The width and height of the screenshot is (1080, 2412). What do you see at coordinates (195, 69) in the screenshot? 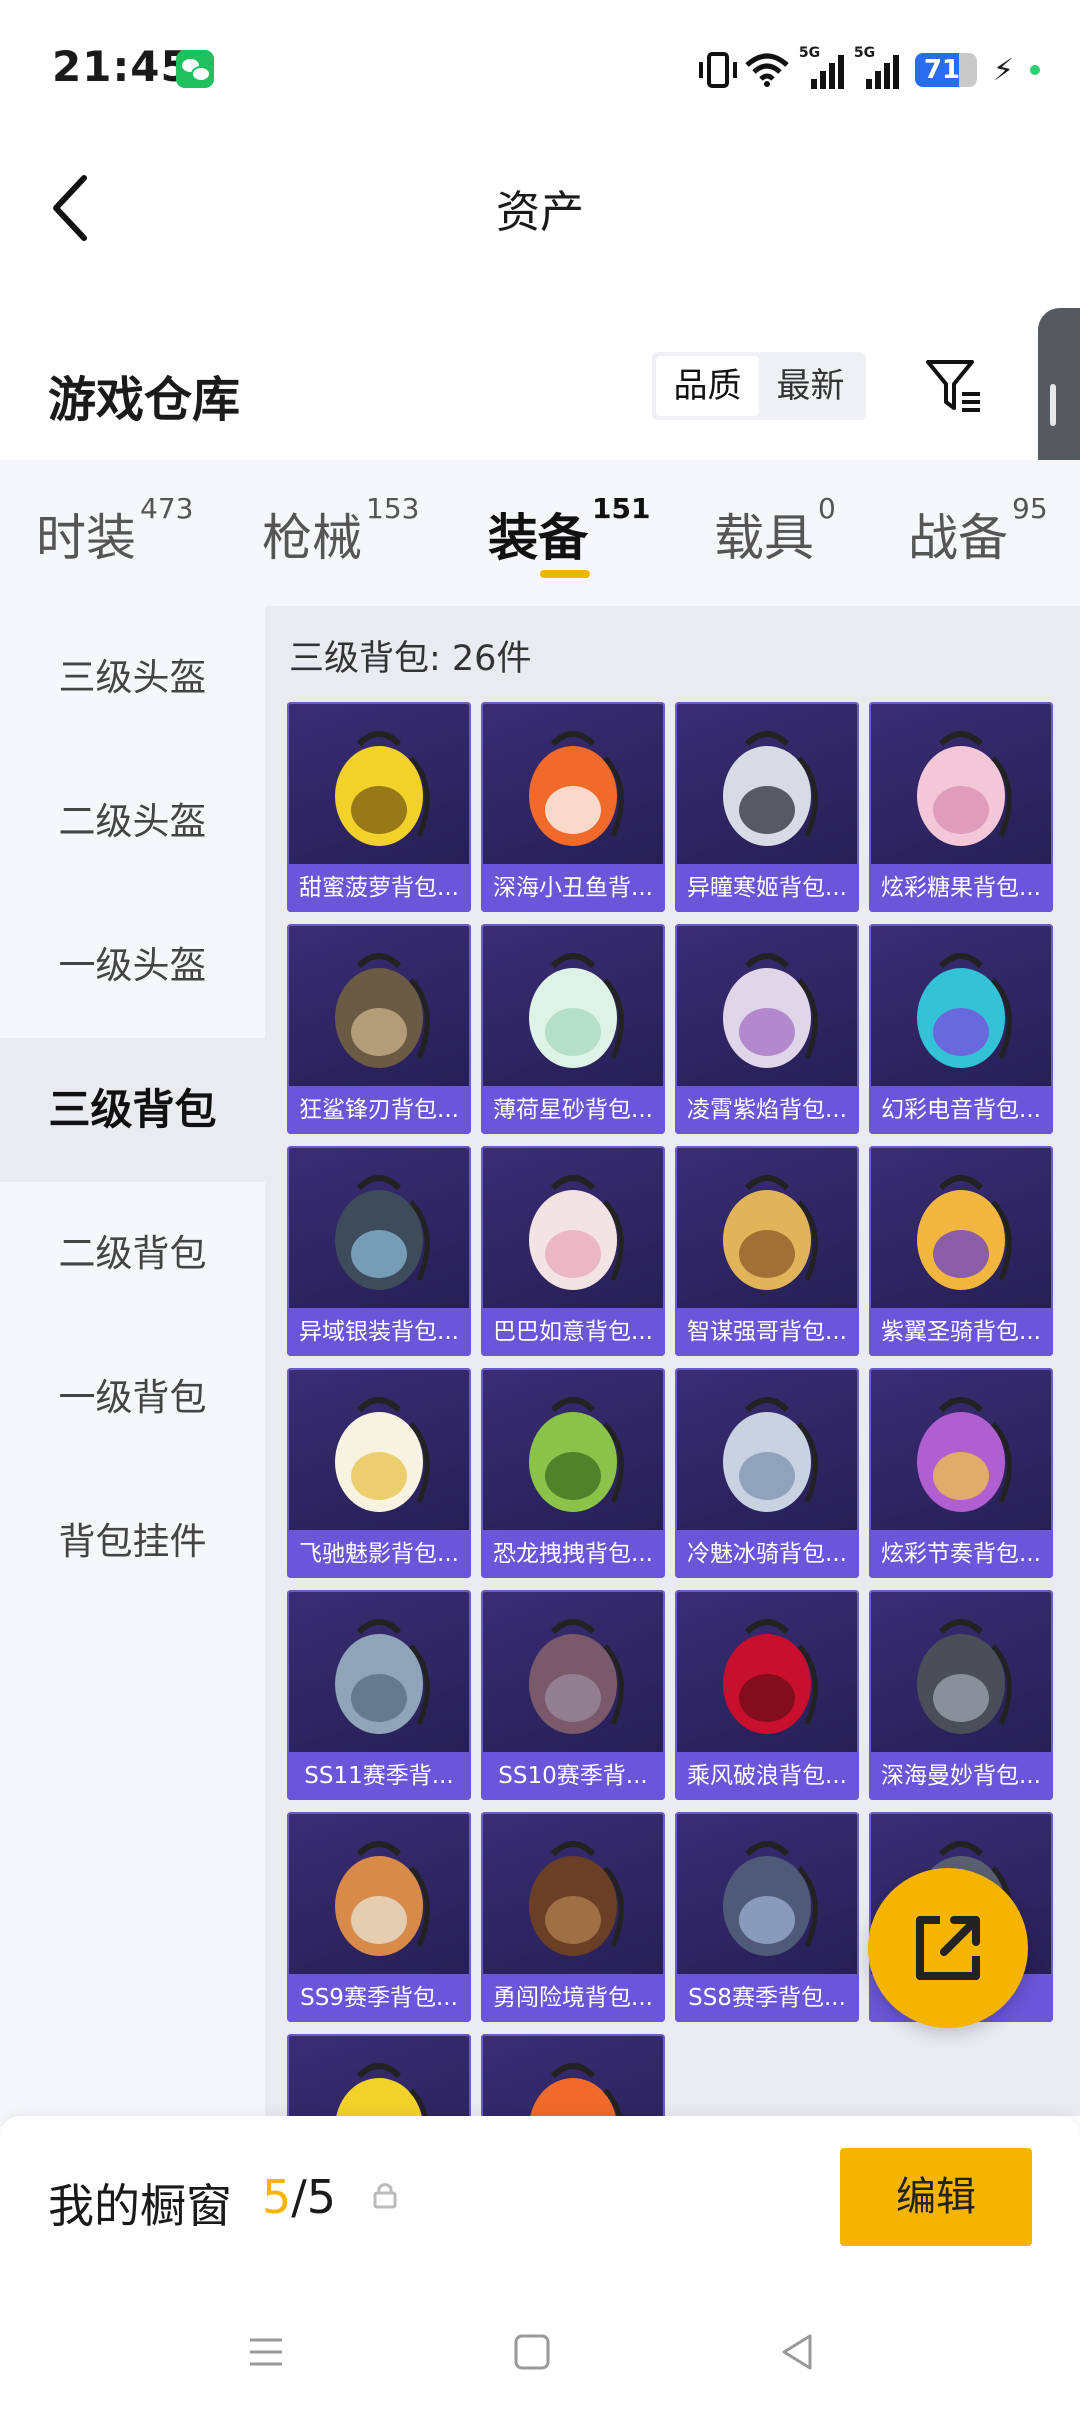
I see `wechat-icon` at bounding box center [195, 69].